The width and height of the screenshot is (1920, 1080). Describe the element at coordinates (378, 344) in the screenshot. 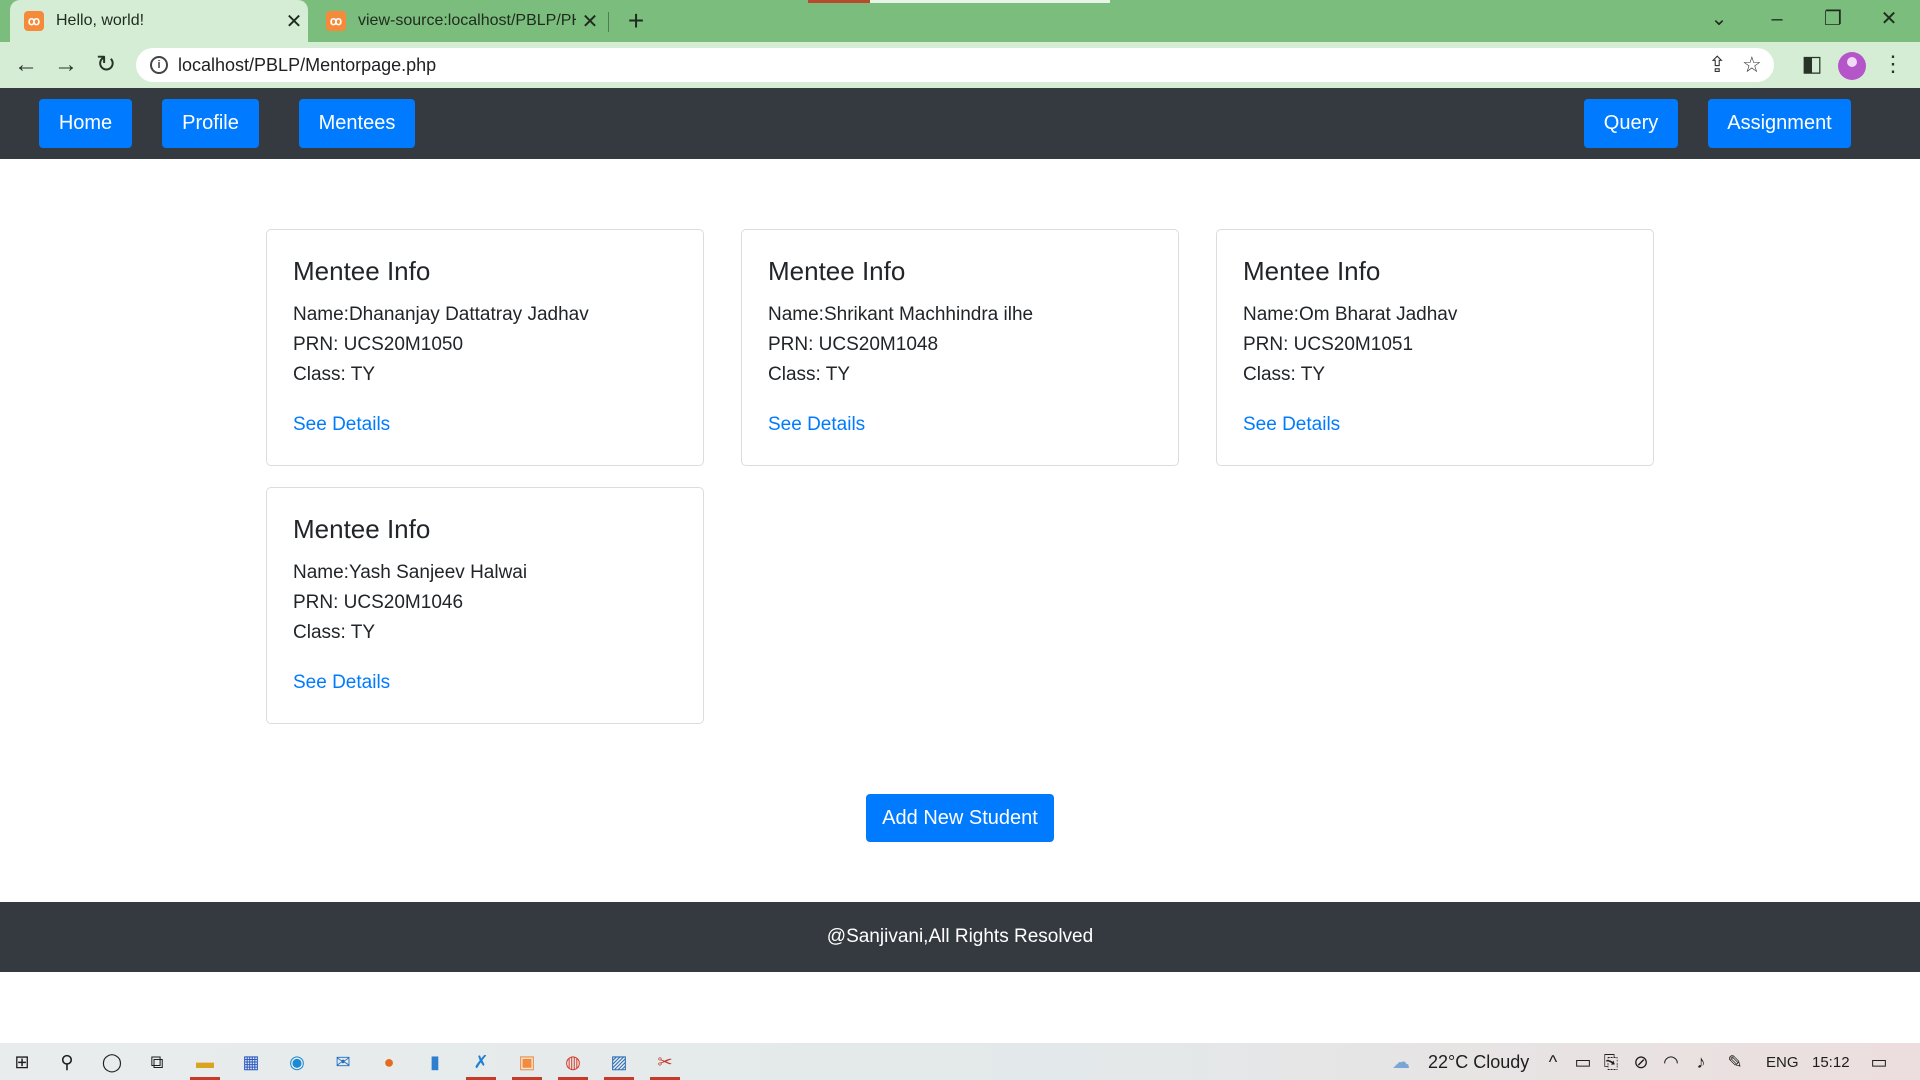

I see `mentee-prn: PRN: UCS20M1050` at that location.